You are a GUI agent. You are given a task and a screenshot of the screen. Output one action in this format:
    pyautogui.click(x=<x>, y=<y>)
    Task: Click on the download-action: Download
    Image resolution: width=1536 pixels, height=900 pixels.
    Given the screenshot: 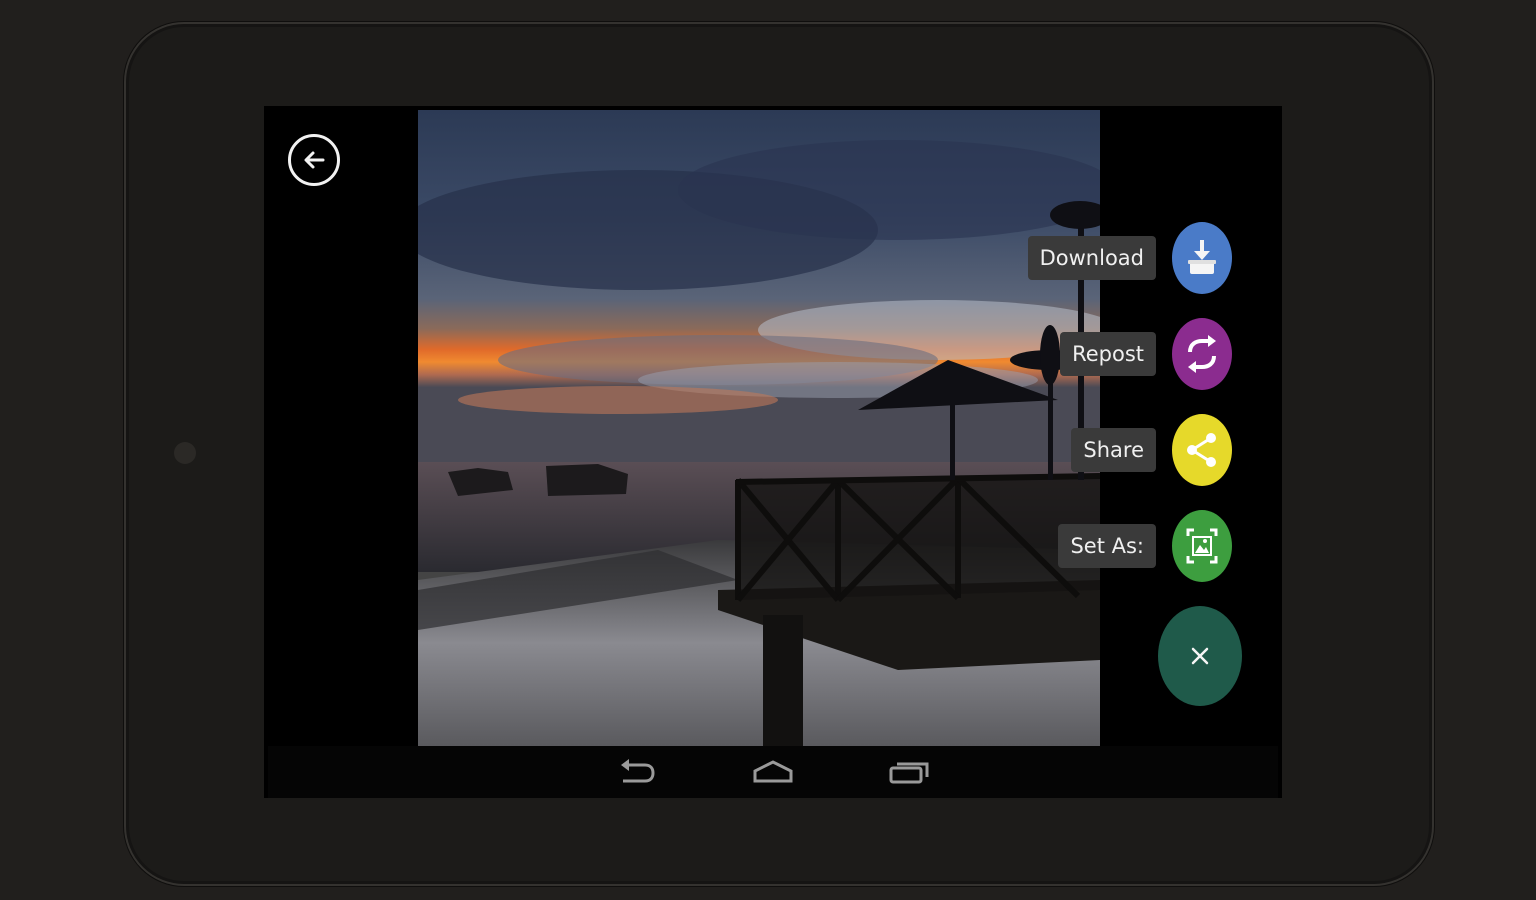 What is the action you would take?
    pyautogui.click(x=1129, y=258)
    